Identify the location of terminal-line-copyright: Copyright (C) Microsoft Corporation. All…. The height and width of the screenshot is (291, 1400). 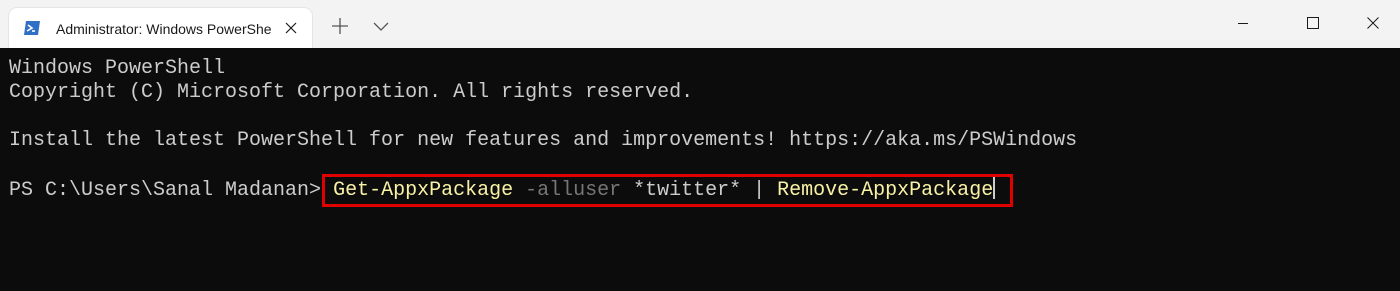
(351, 92).